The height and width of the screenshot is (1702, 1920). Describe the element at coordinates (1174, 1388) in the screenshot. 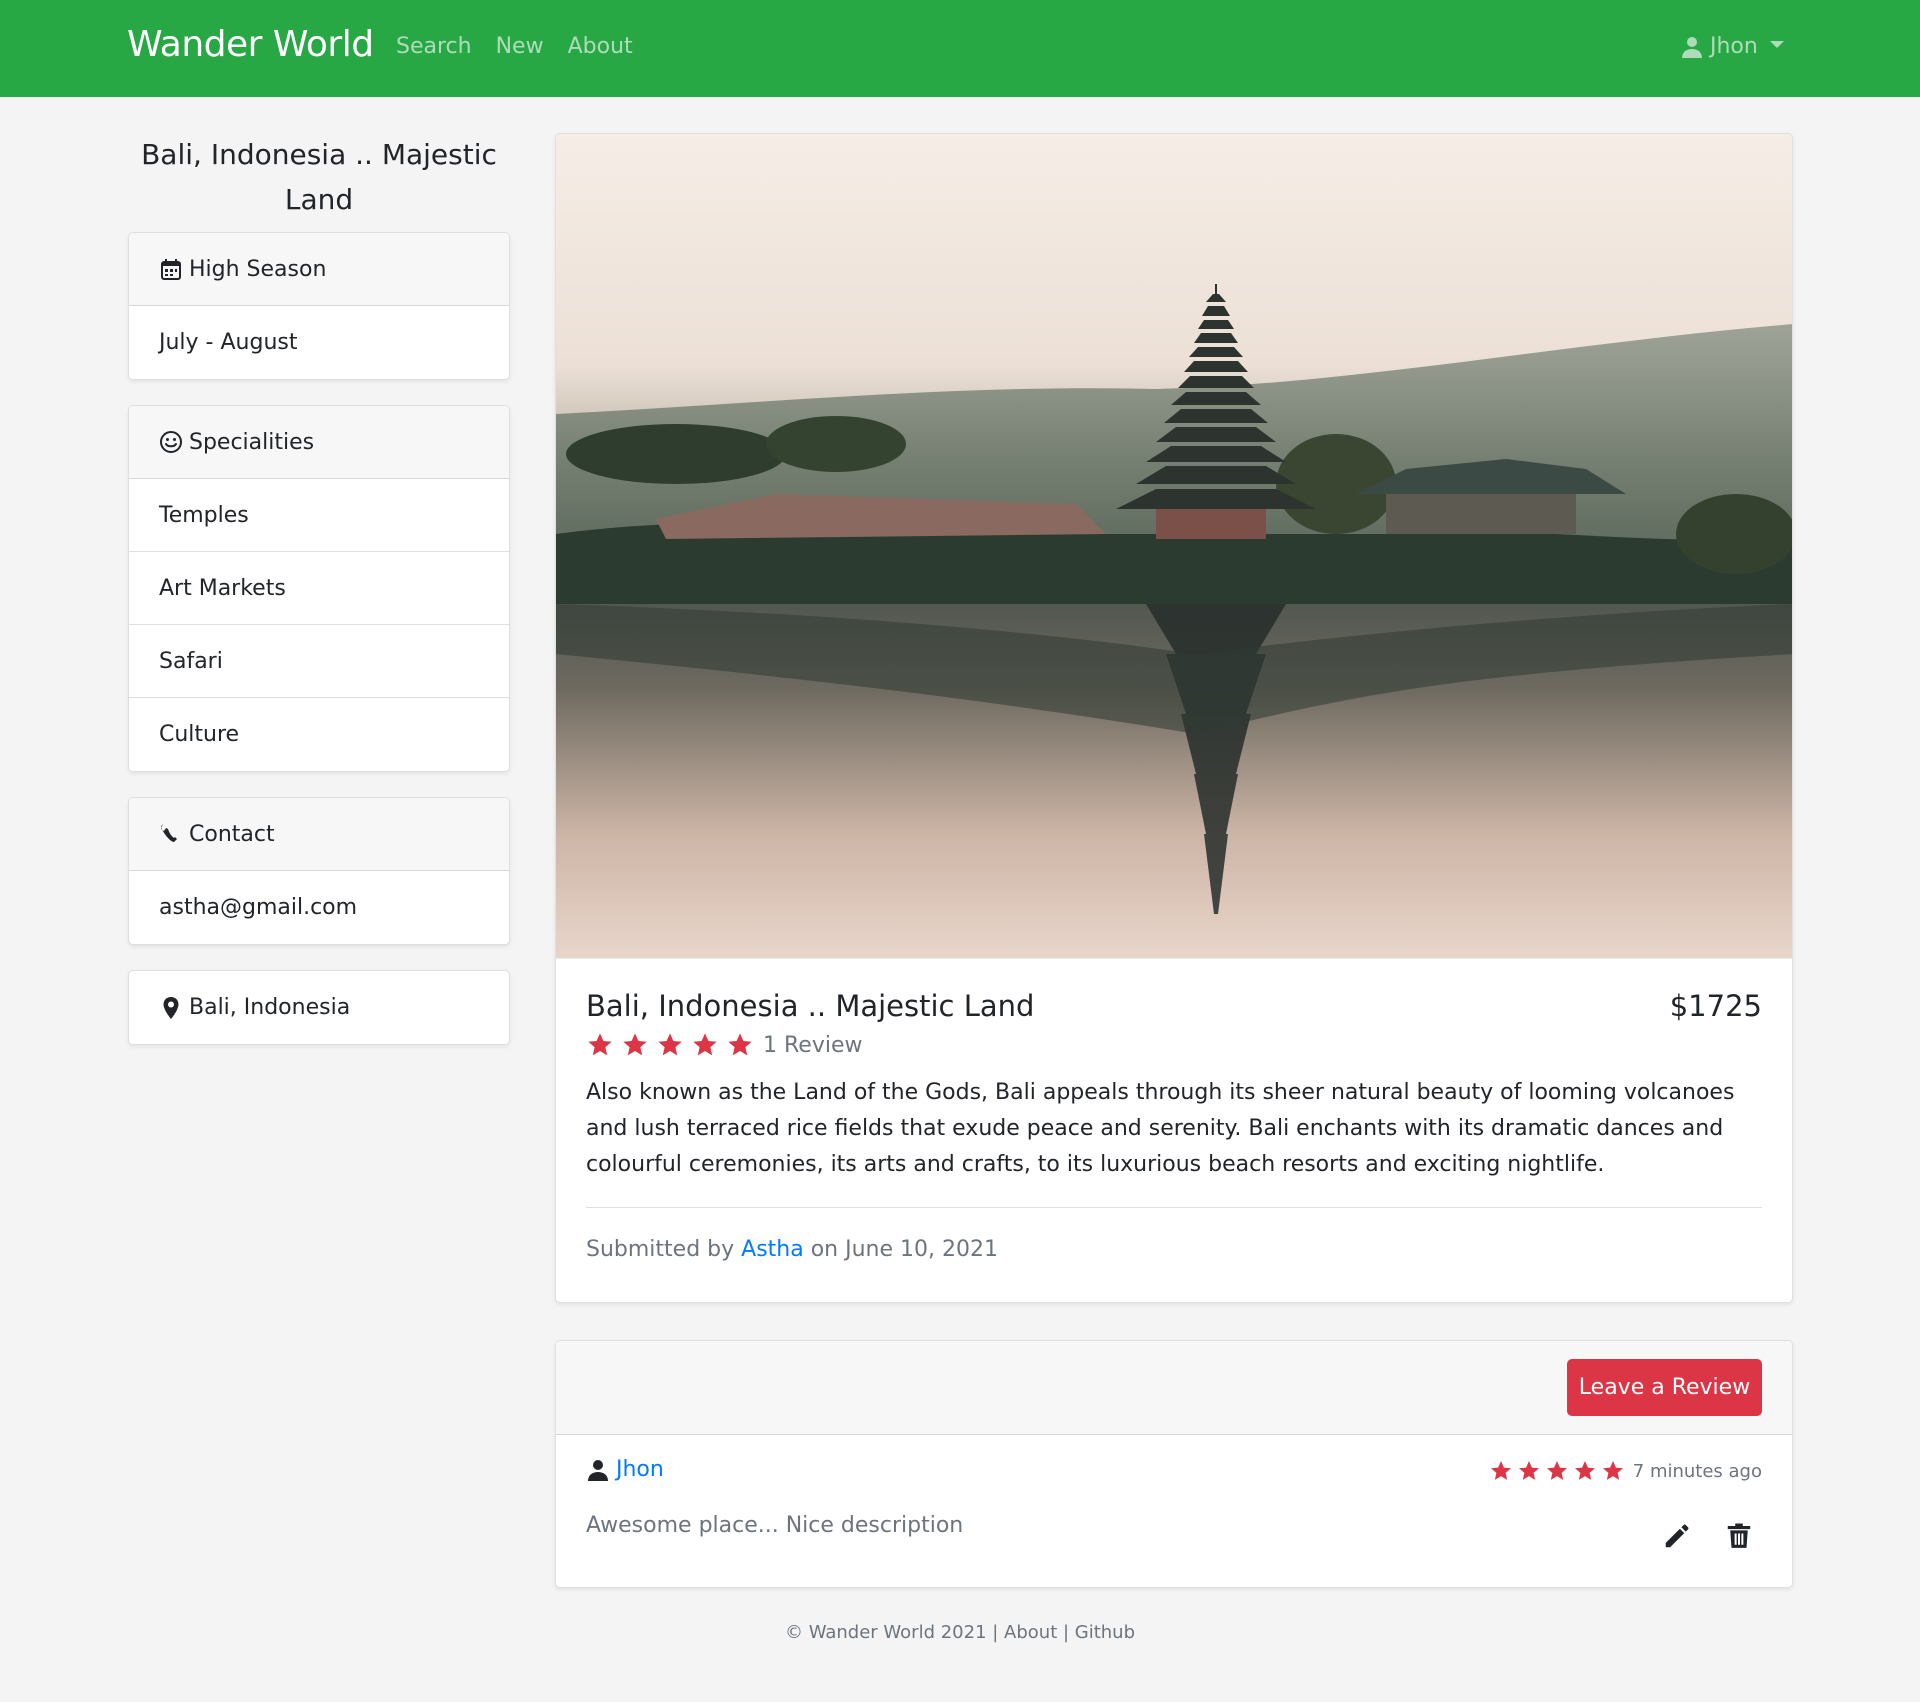

I see `reviews-header: Leave a Review` at that location.